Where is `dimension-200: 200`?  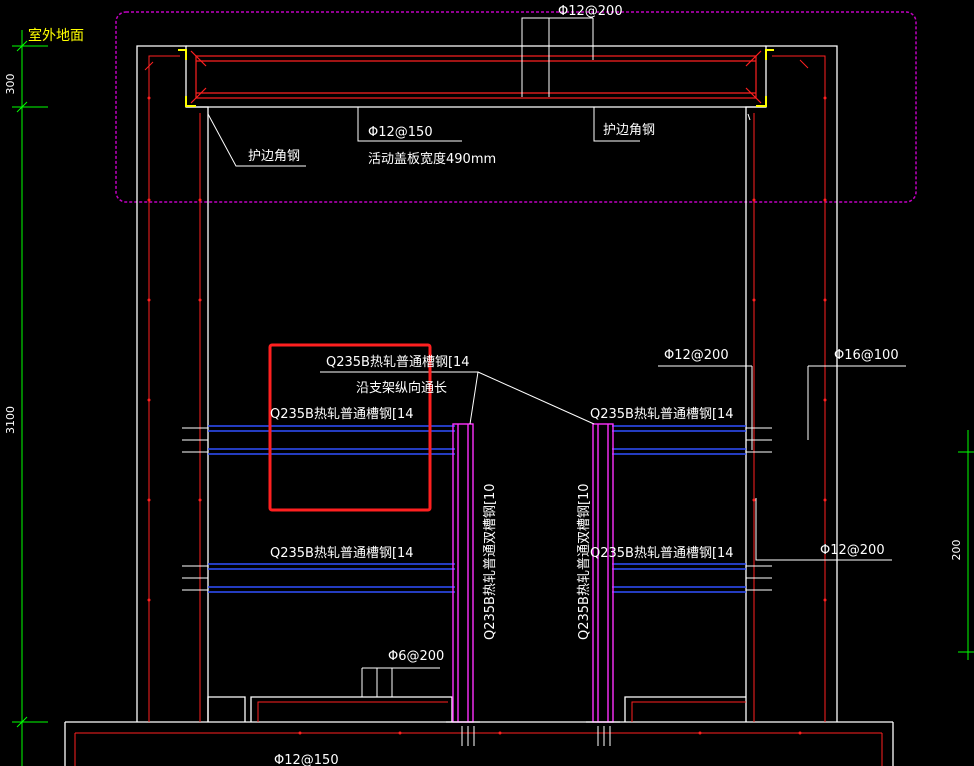 dimension-200: 200 is located at coordinates (956, 550).